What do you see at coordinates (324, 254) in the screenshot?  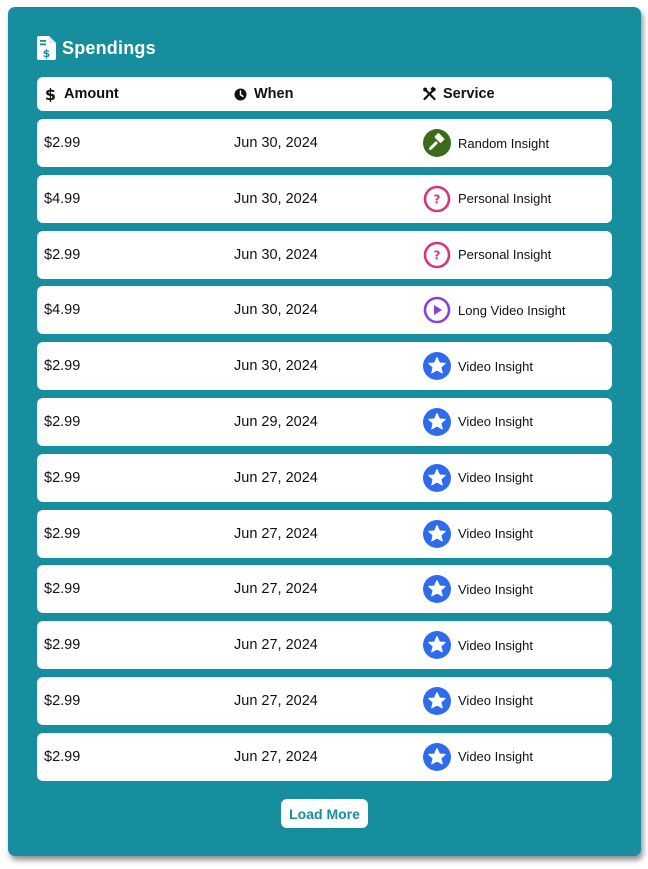 I see `table-row: $2.99 Jun 30, 2024? Personal Insight` at bounding box center [324, 254].